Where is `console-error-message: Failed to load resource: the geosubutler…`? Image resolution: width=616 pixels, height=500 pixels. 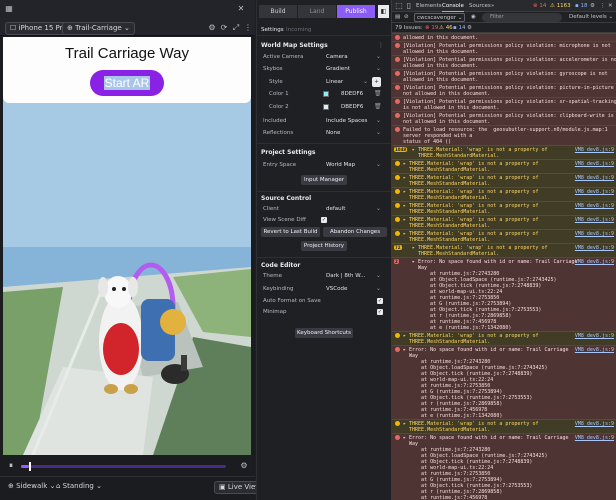 console-error-message: Failed to load resource: the geosubutler… is located at coordinates (504, 135).